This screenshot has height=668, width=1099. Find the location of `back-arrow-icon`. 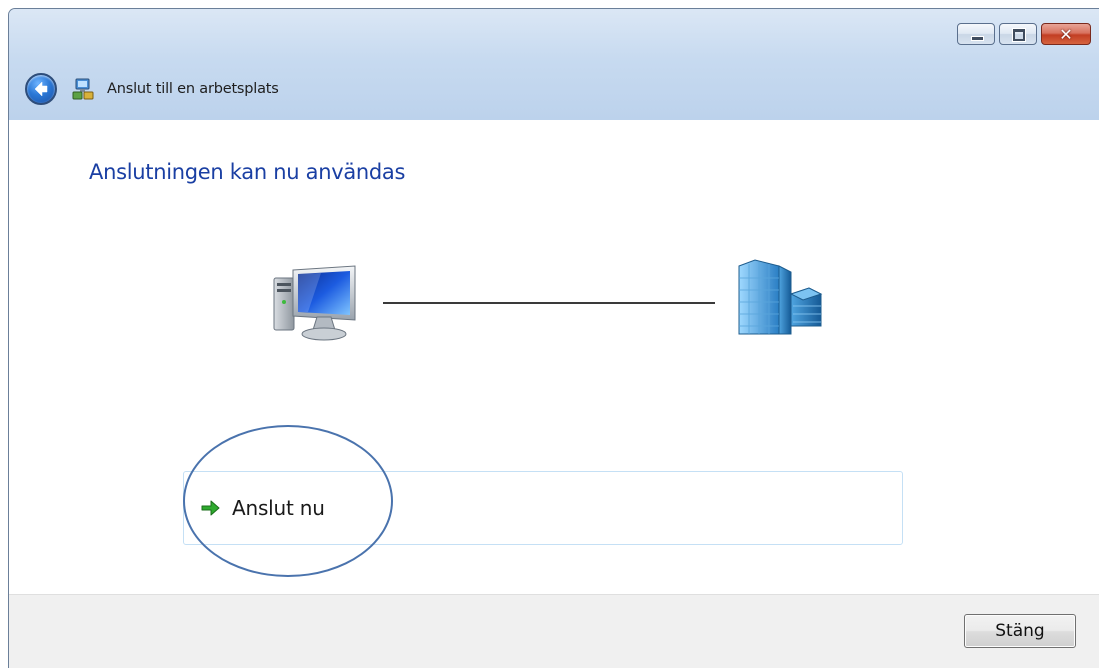

back-arrow-icon is located at coordinates (41, 89).